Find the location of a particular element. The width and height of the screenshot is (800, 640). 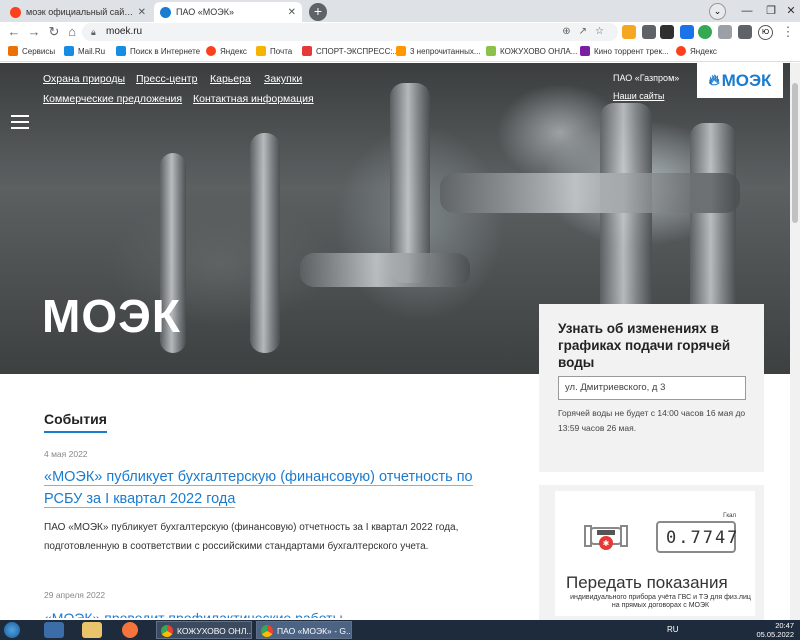

tab-title: ПАО «МОЭК» is located at coordinates (205, 12).